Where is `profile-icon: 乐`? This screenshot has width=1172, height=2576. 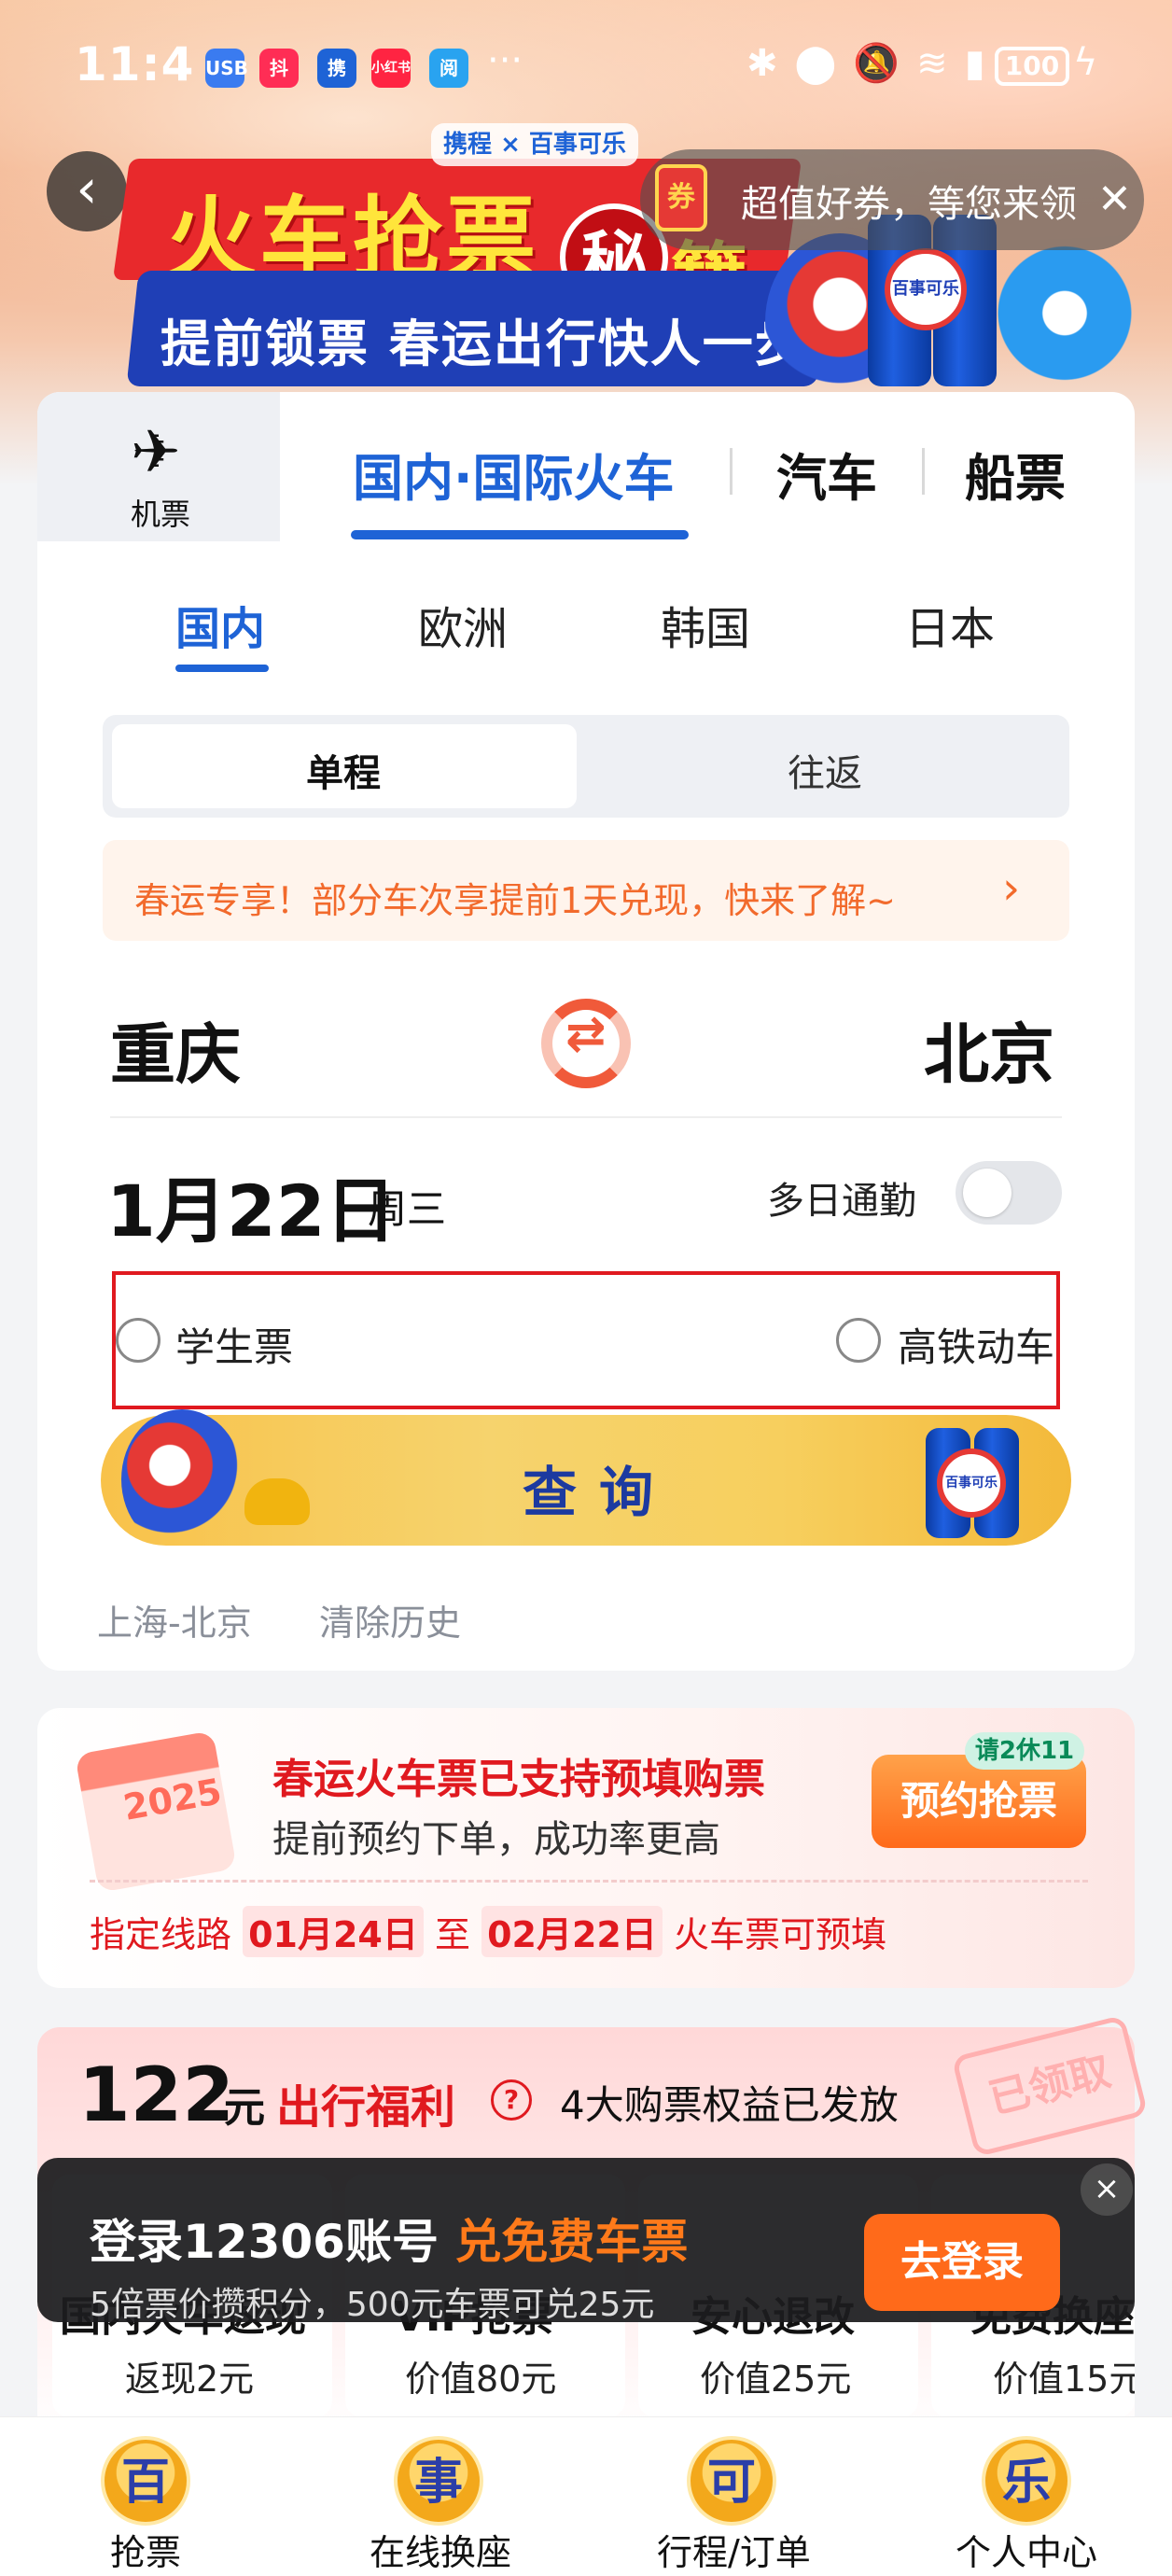 profile-icon: 乐 is located at coordinates (1026, 2481).